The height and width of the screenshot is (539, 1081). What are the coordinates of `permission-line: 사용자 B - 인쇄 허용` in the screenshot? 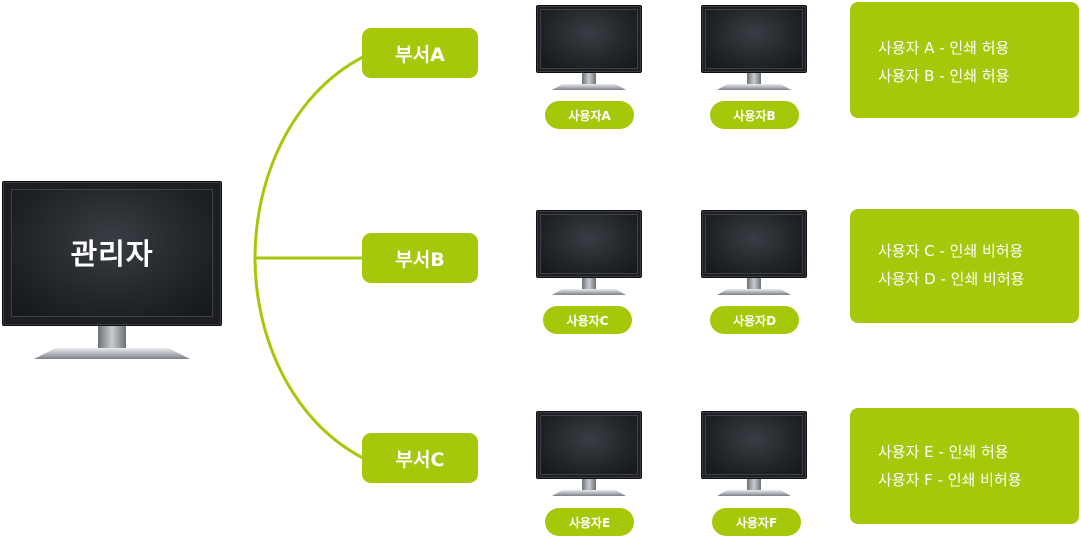 It's located at (944, 76).